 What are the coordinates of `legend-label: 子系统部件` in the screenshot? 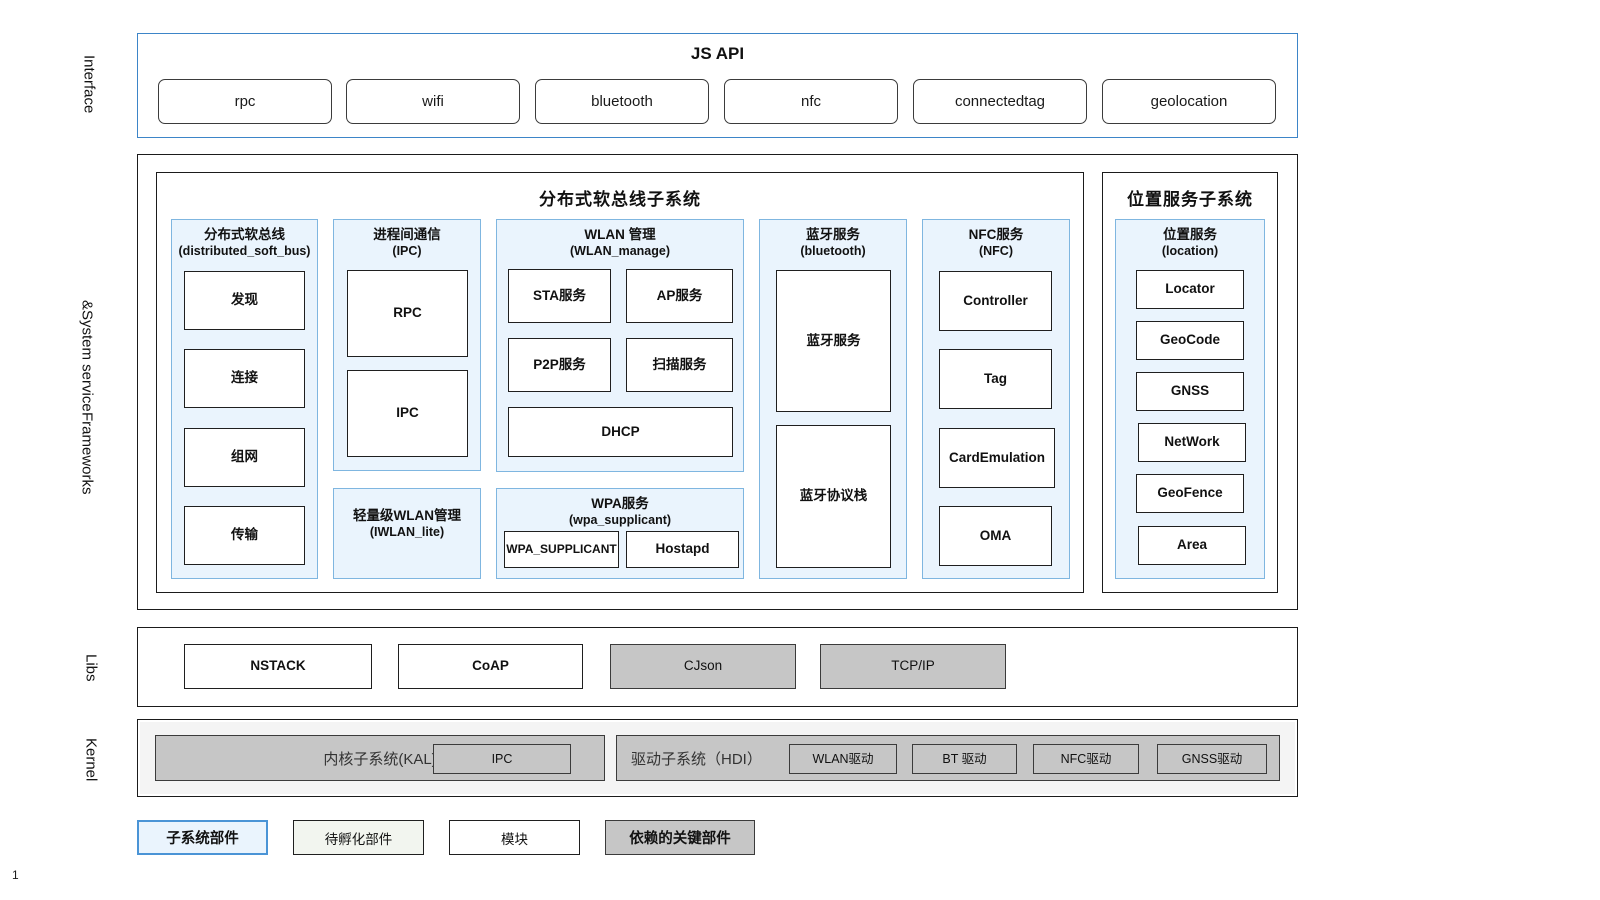 It's located at (202, 839).